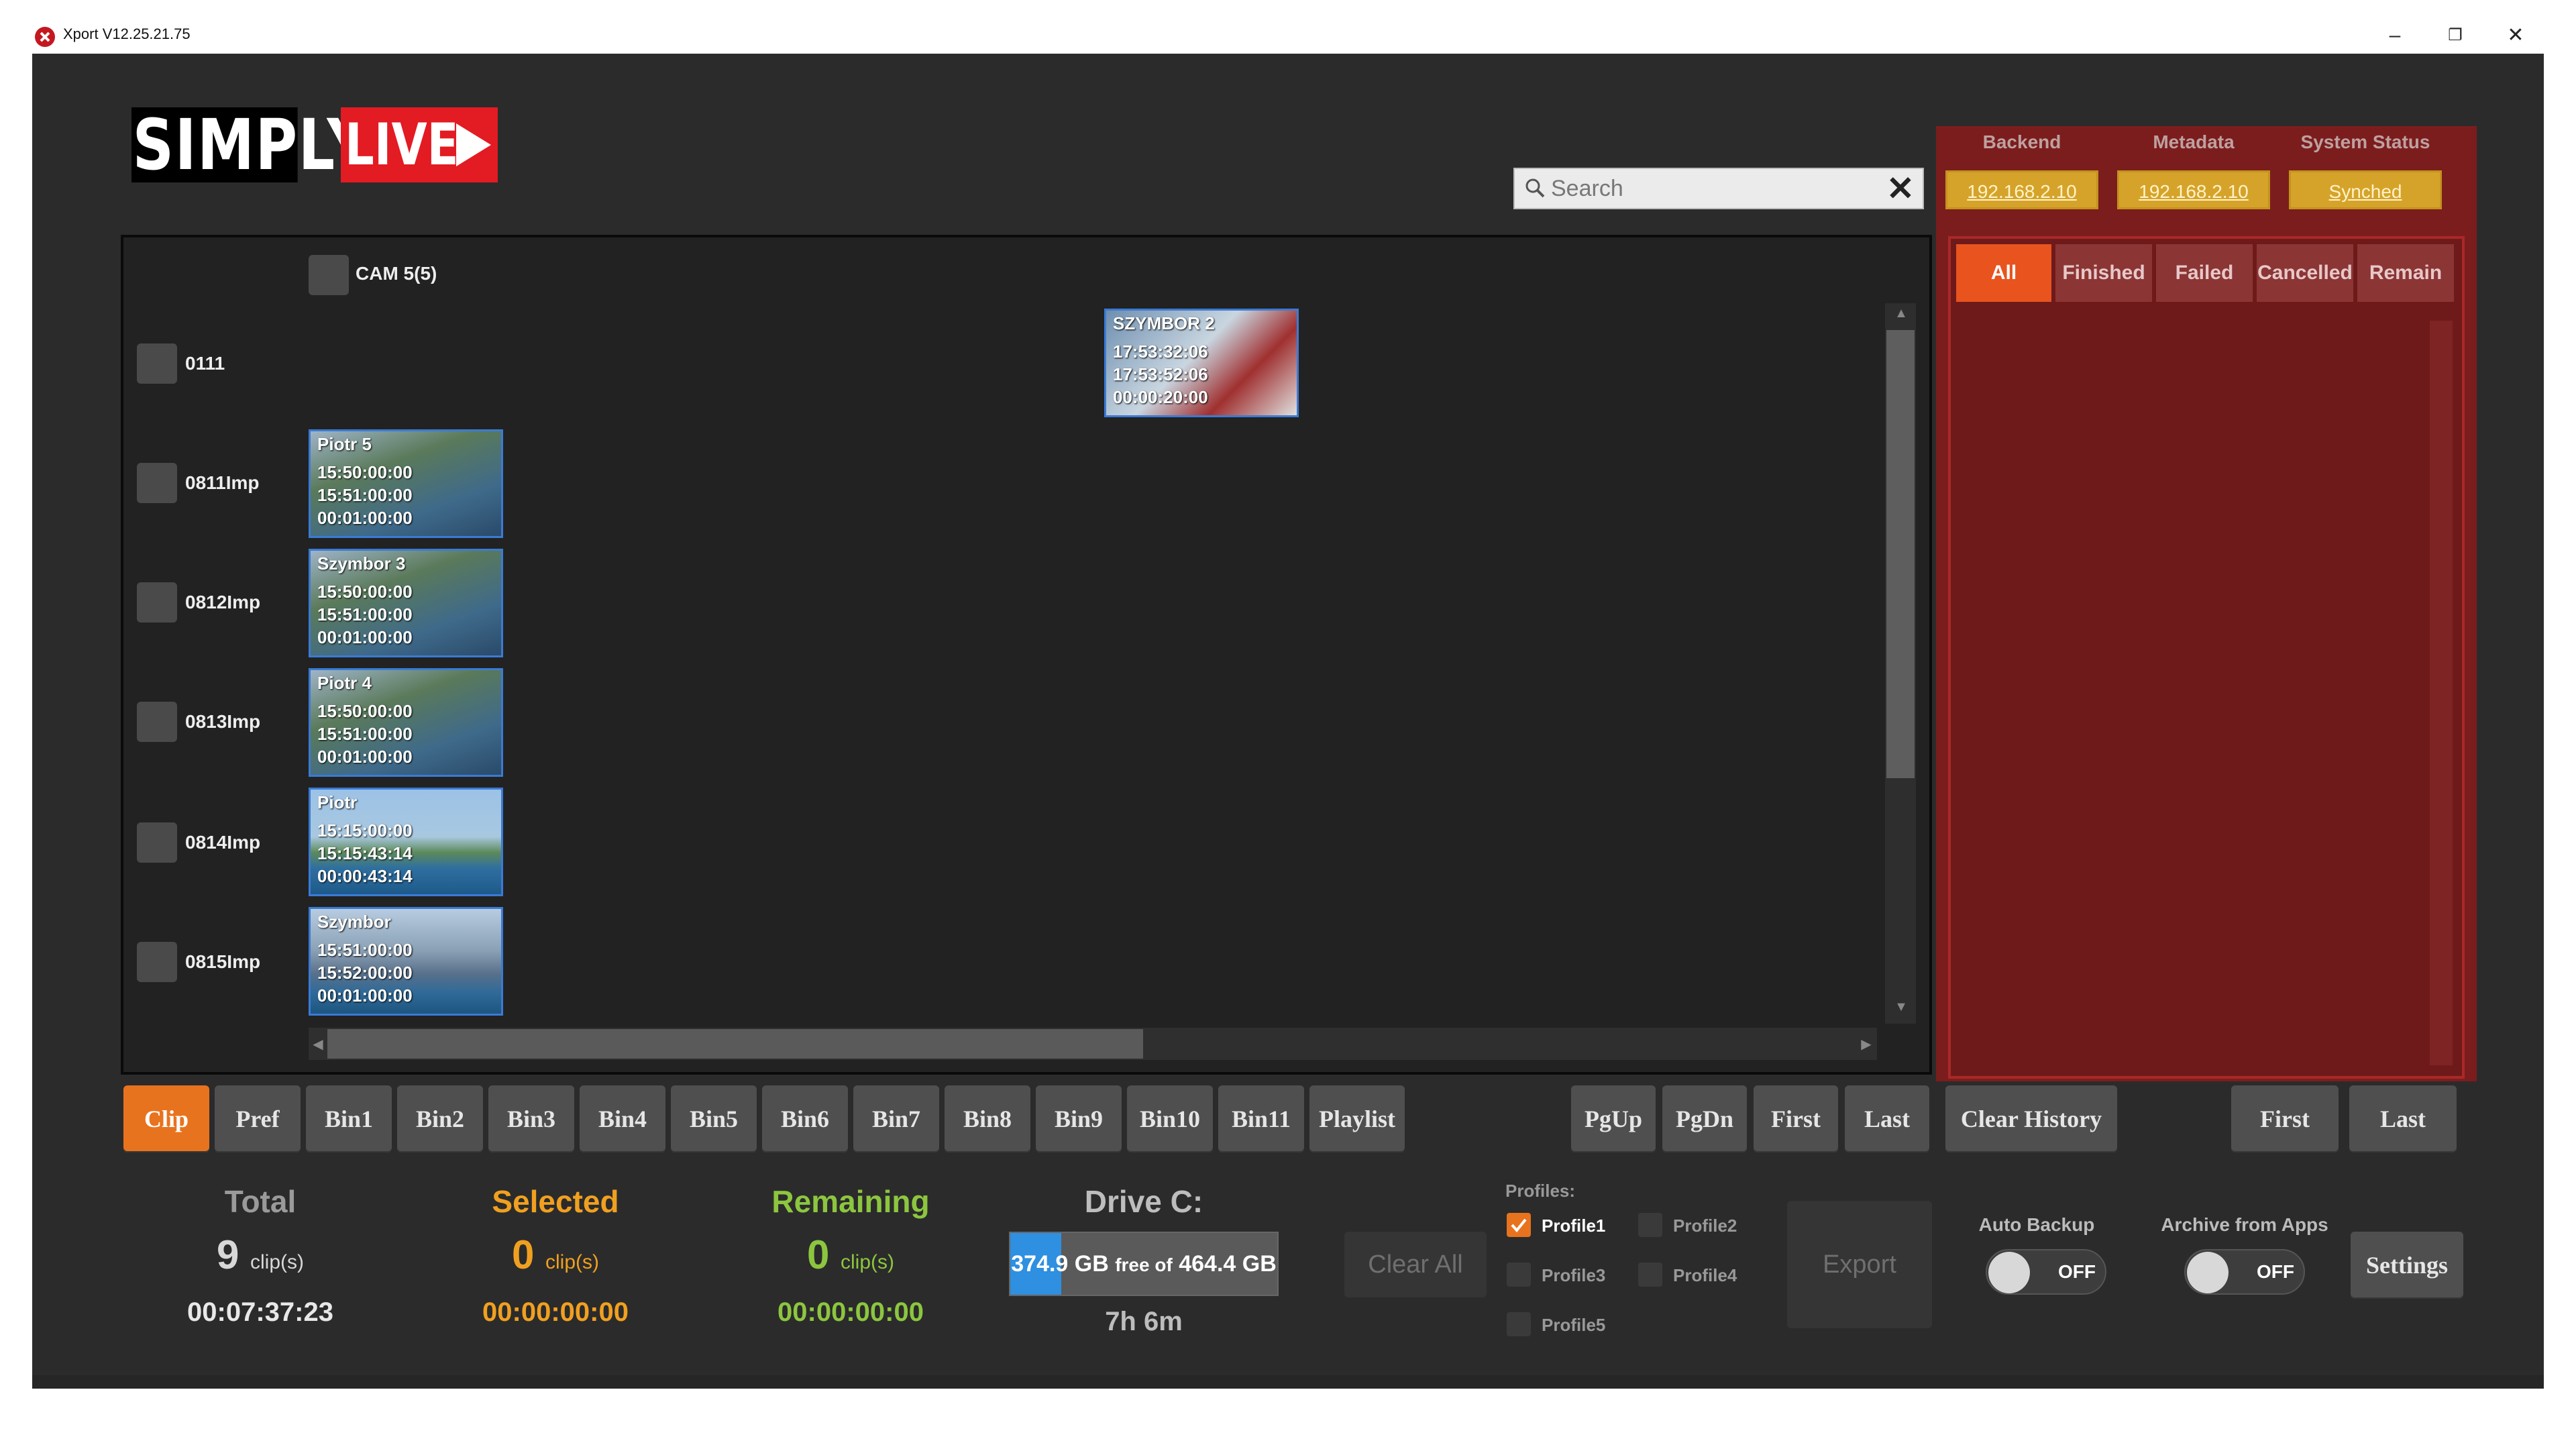  I want to click on archive-knob, so click(2208, 1272).